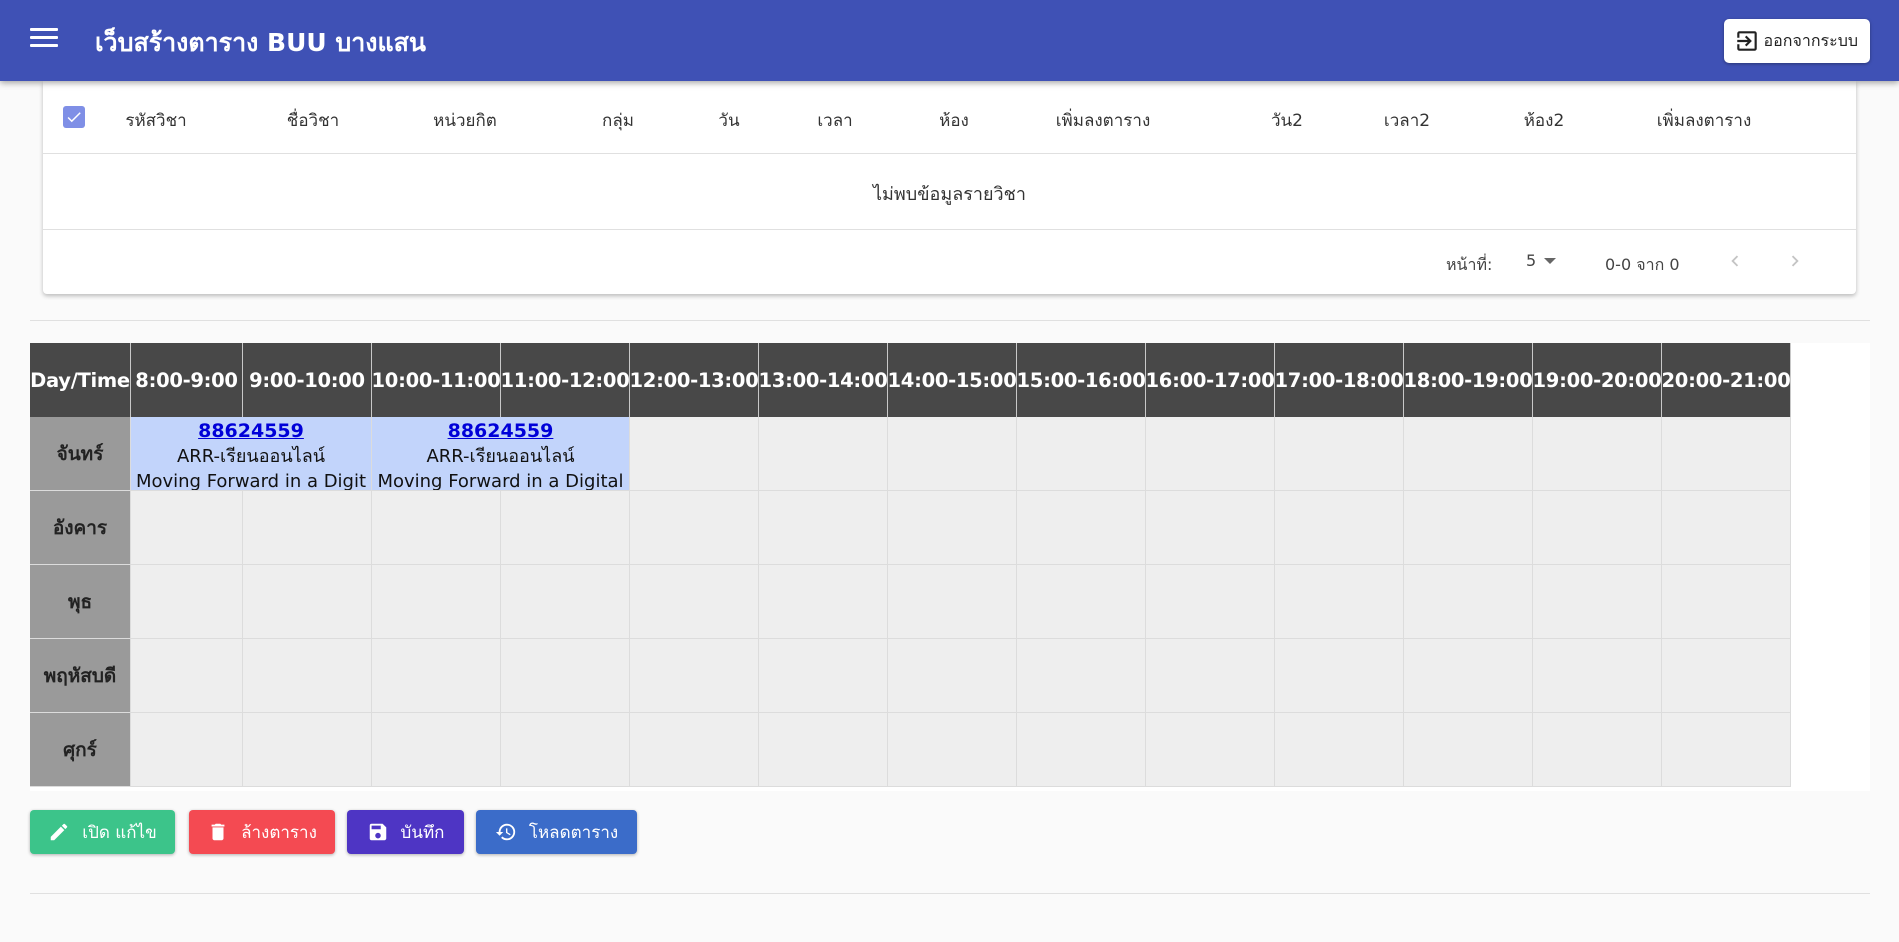 Image resolution: width=1899 pixels, height=942 pixels. What do you see at coordinates (556, 832) in the screenshot?
I see `load-timetable-button: โหลดตาราง` at bounding box center [556, 832].